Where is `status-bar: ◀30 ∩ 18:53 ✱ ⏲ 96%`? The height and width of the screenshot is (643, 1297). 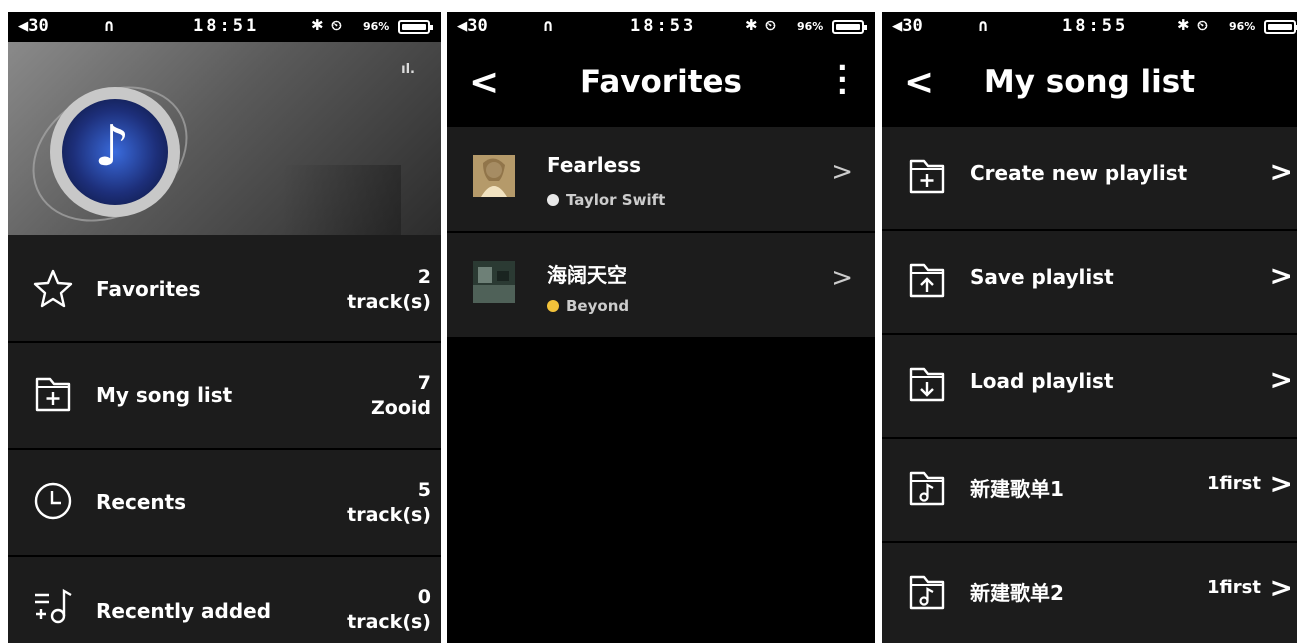 status-bar: ◀30 ∩ 18:53 ✱ ⏲ 96% is located at coordinates (661, 27).